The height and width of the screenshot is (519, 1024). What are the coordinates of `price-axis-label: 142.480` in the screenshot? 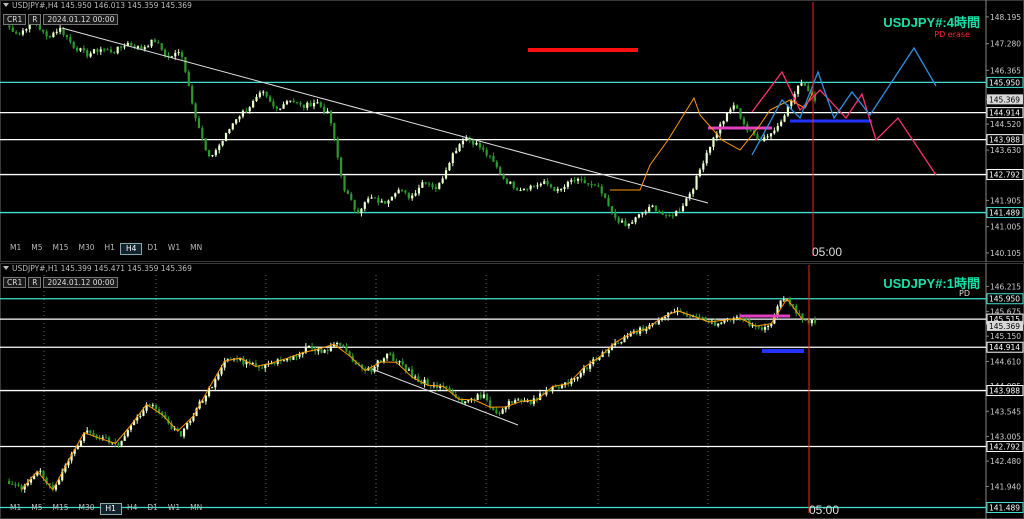 It's located at (1005, 461).